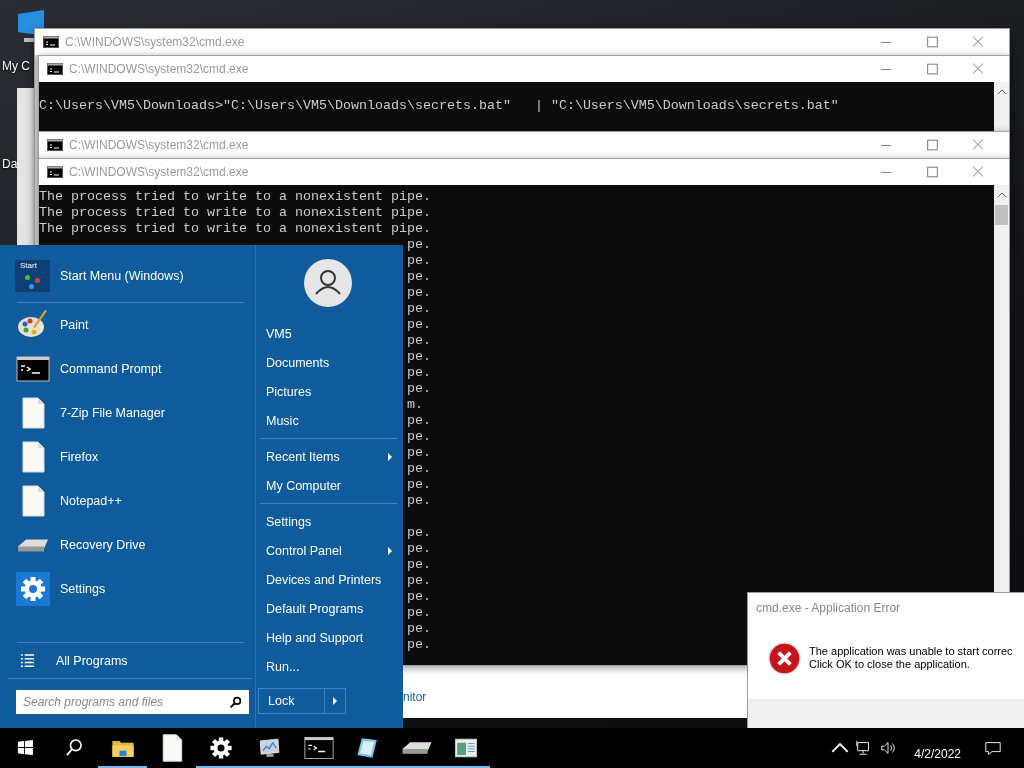 The image size is (1024, 768). Describe the element at coordinates (993, 748) in the screenshot. I see `notification-icon` at that location.